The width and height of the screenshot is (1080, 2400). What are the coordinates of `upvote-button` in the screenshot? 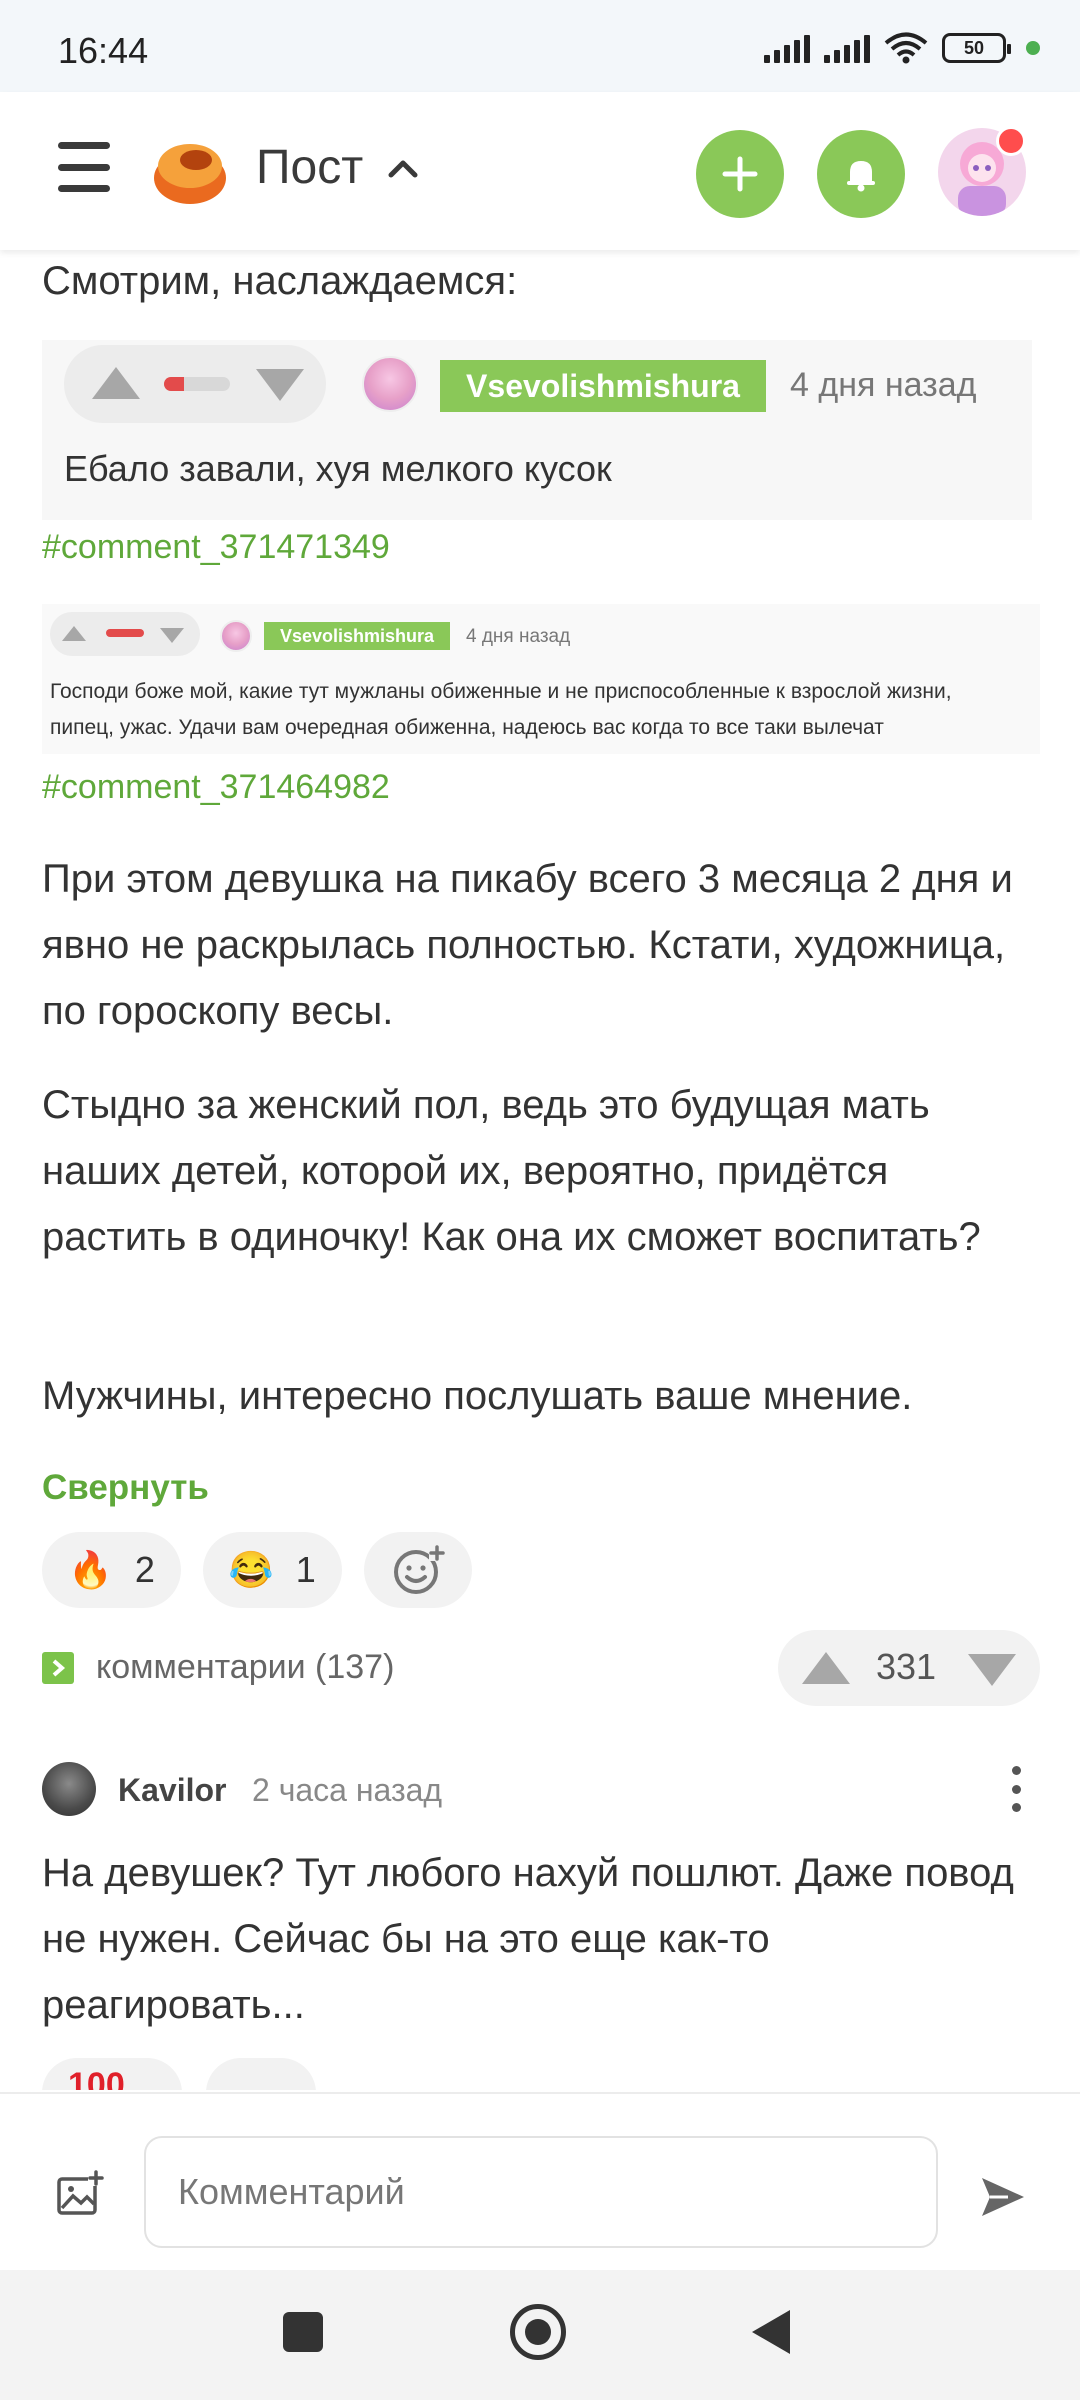 It's located at (826, 1668).